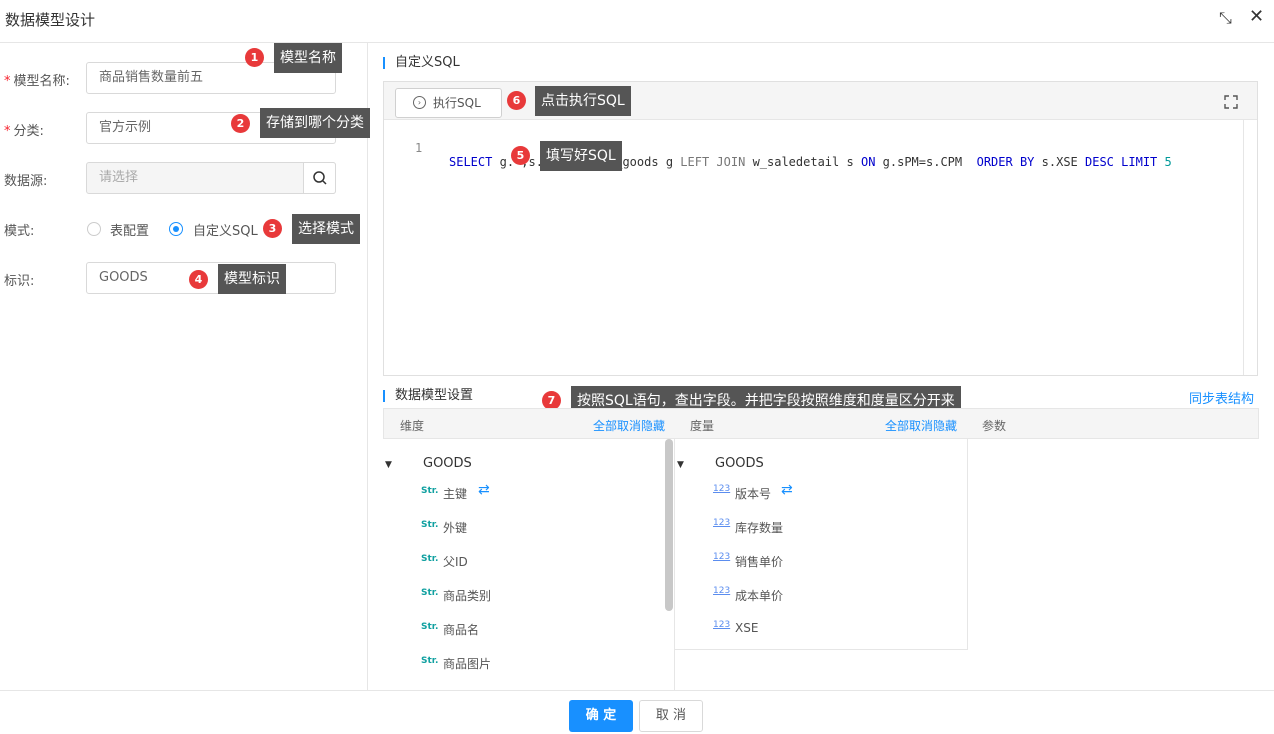  What do you see at coordinates (467, 663) in the screenshot?
I see `dimension-field: 商品图片` at bounding box center [467, 663].